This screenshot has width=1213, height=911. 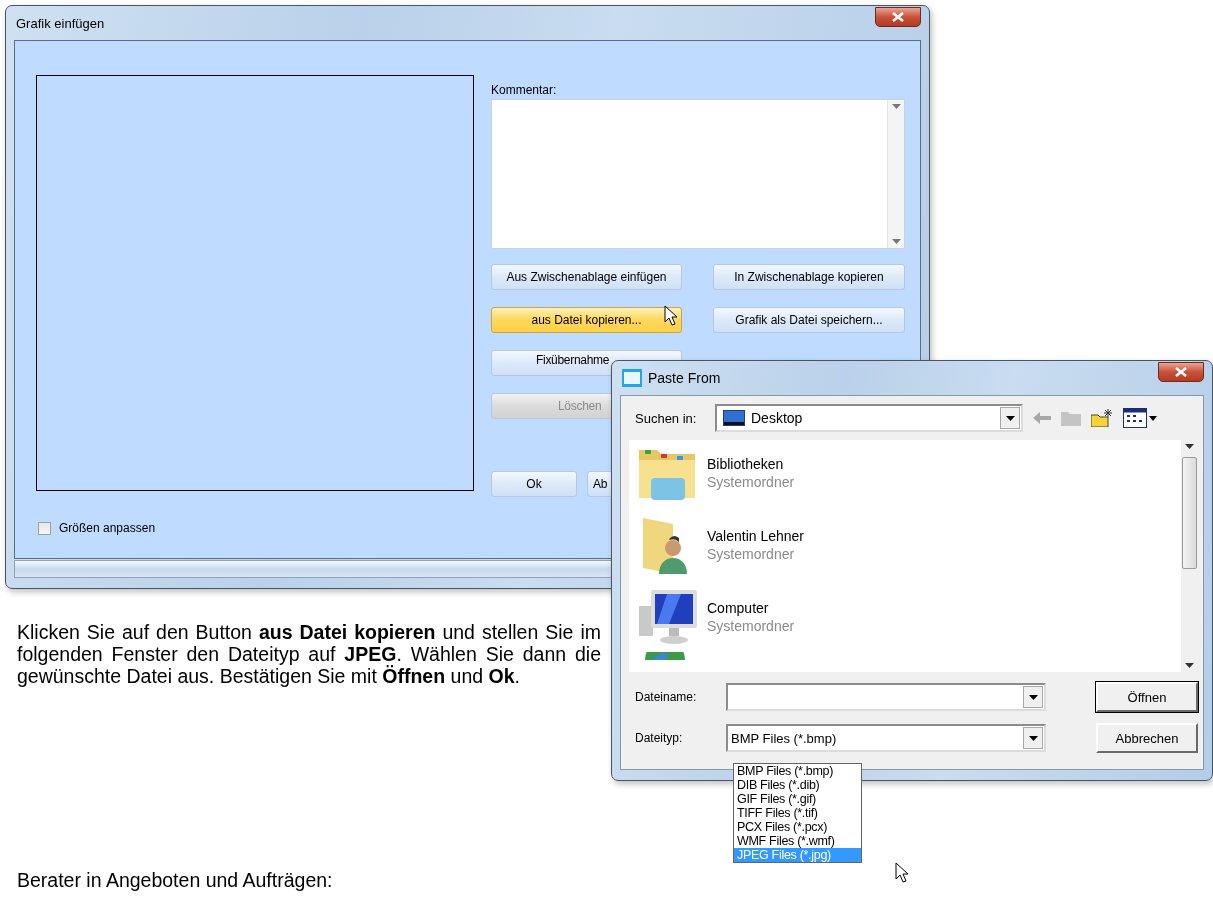 I want to click on window-title: Grafik einfügen, so click(x=61, y=23).